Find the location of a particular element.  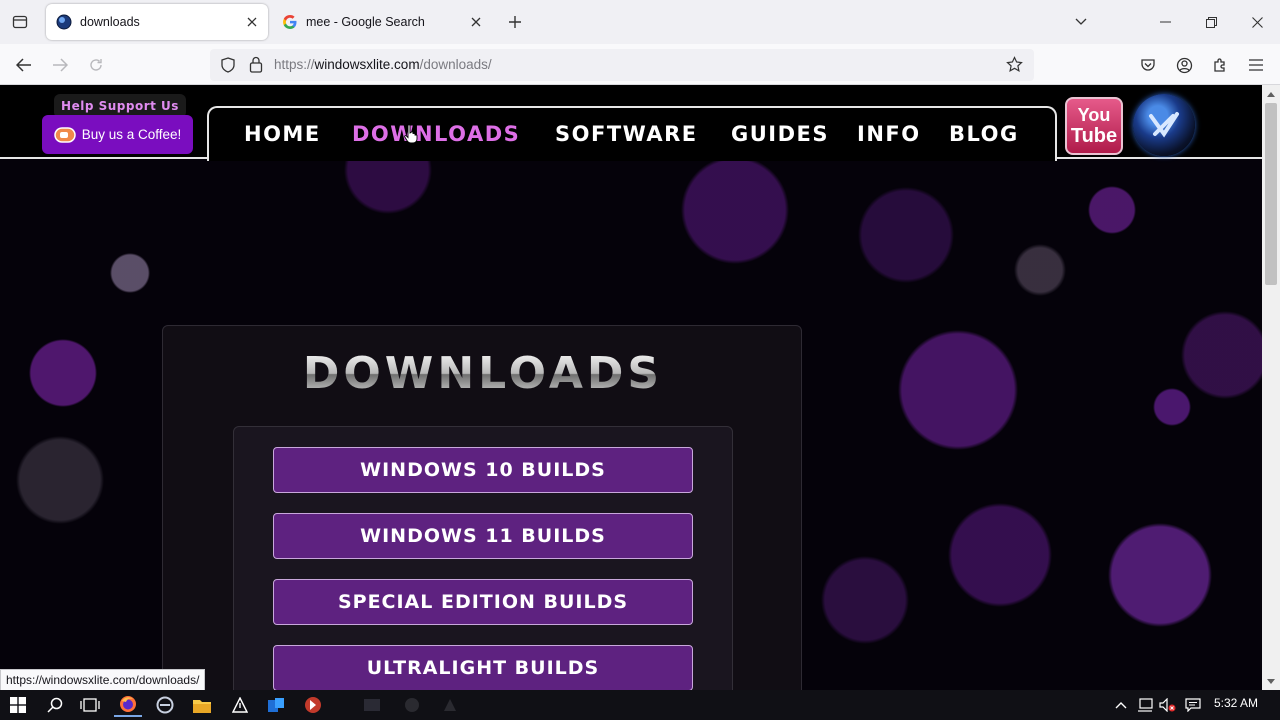

buy-coffee-button: Buy us a Coffee! is located at coordinates (117, 134).